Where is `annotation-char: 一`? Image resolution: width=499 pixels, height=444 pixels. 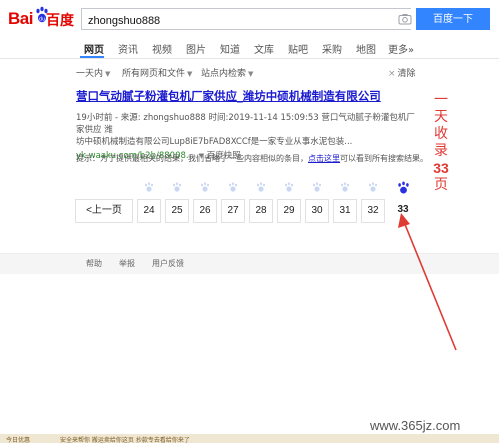 annotation-char: 一 is located at coordinates (441, 100).